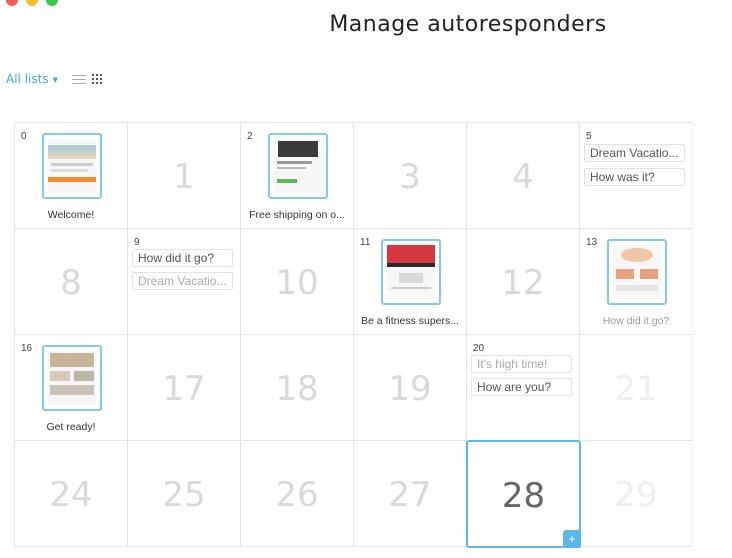 Image resolution: width=732 pixels, height=558 pixels. Describe the element at coordinates (589, 136) in the screenshot. I see `day-number: 5` at that location.